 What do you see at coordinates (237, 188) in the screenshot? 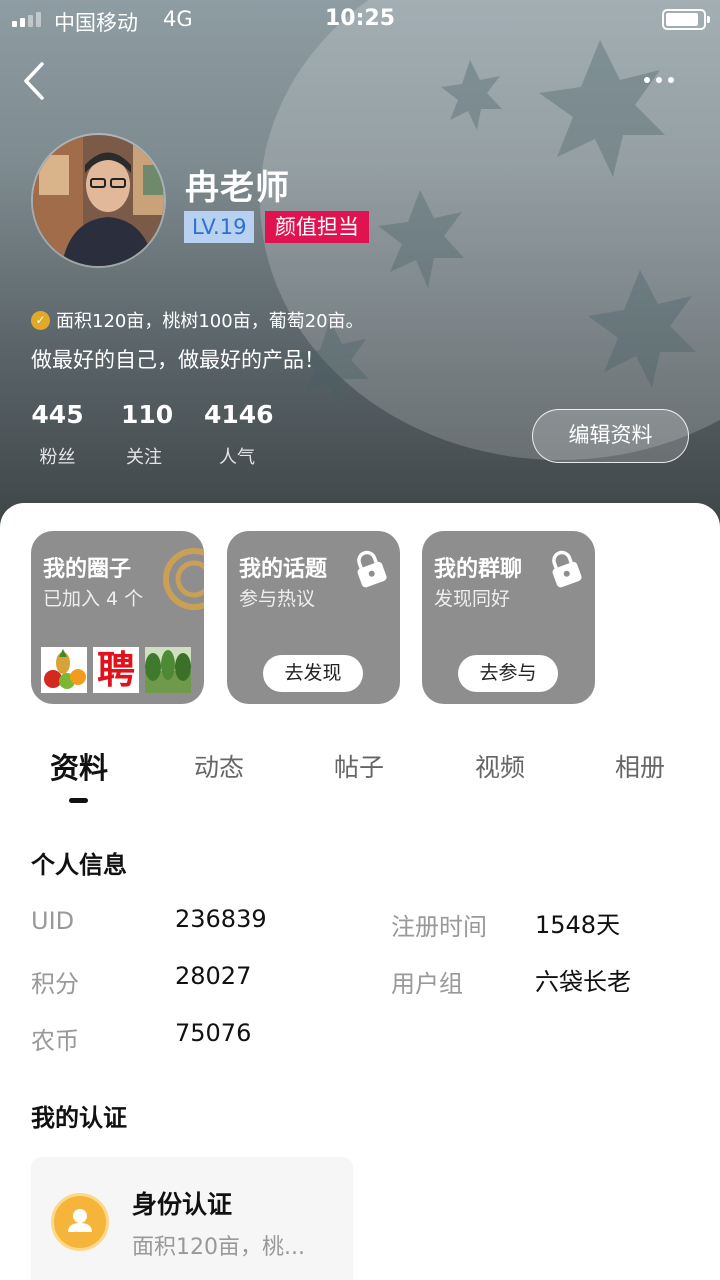
I see `username: 冉老师` at bounding box center [237, 188].